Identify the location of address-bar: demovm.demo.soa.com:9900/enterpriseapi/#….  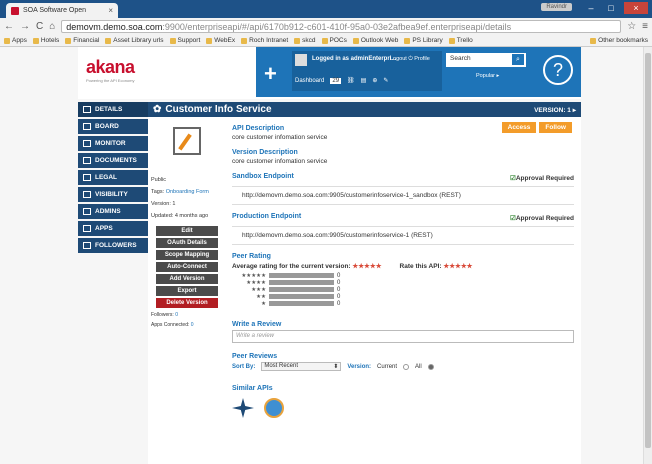
(341, 26).